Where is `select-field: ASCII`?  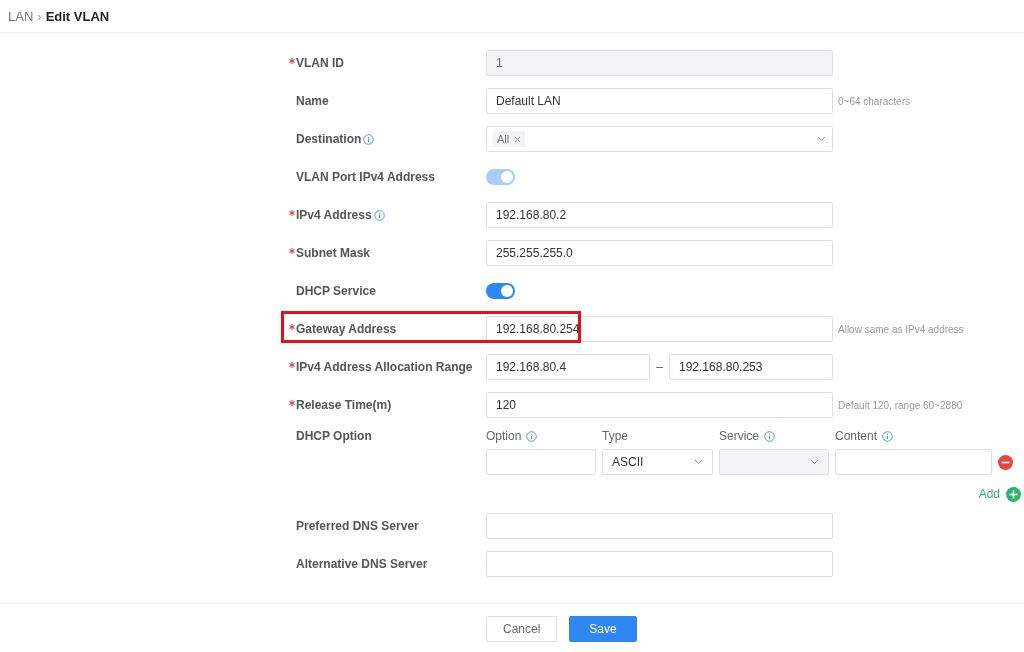
select-field: ASCII is located at coordinates (657, 462).